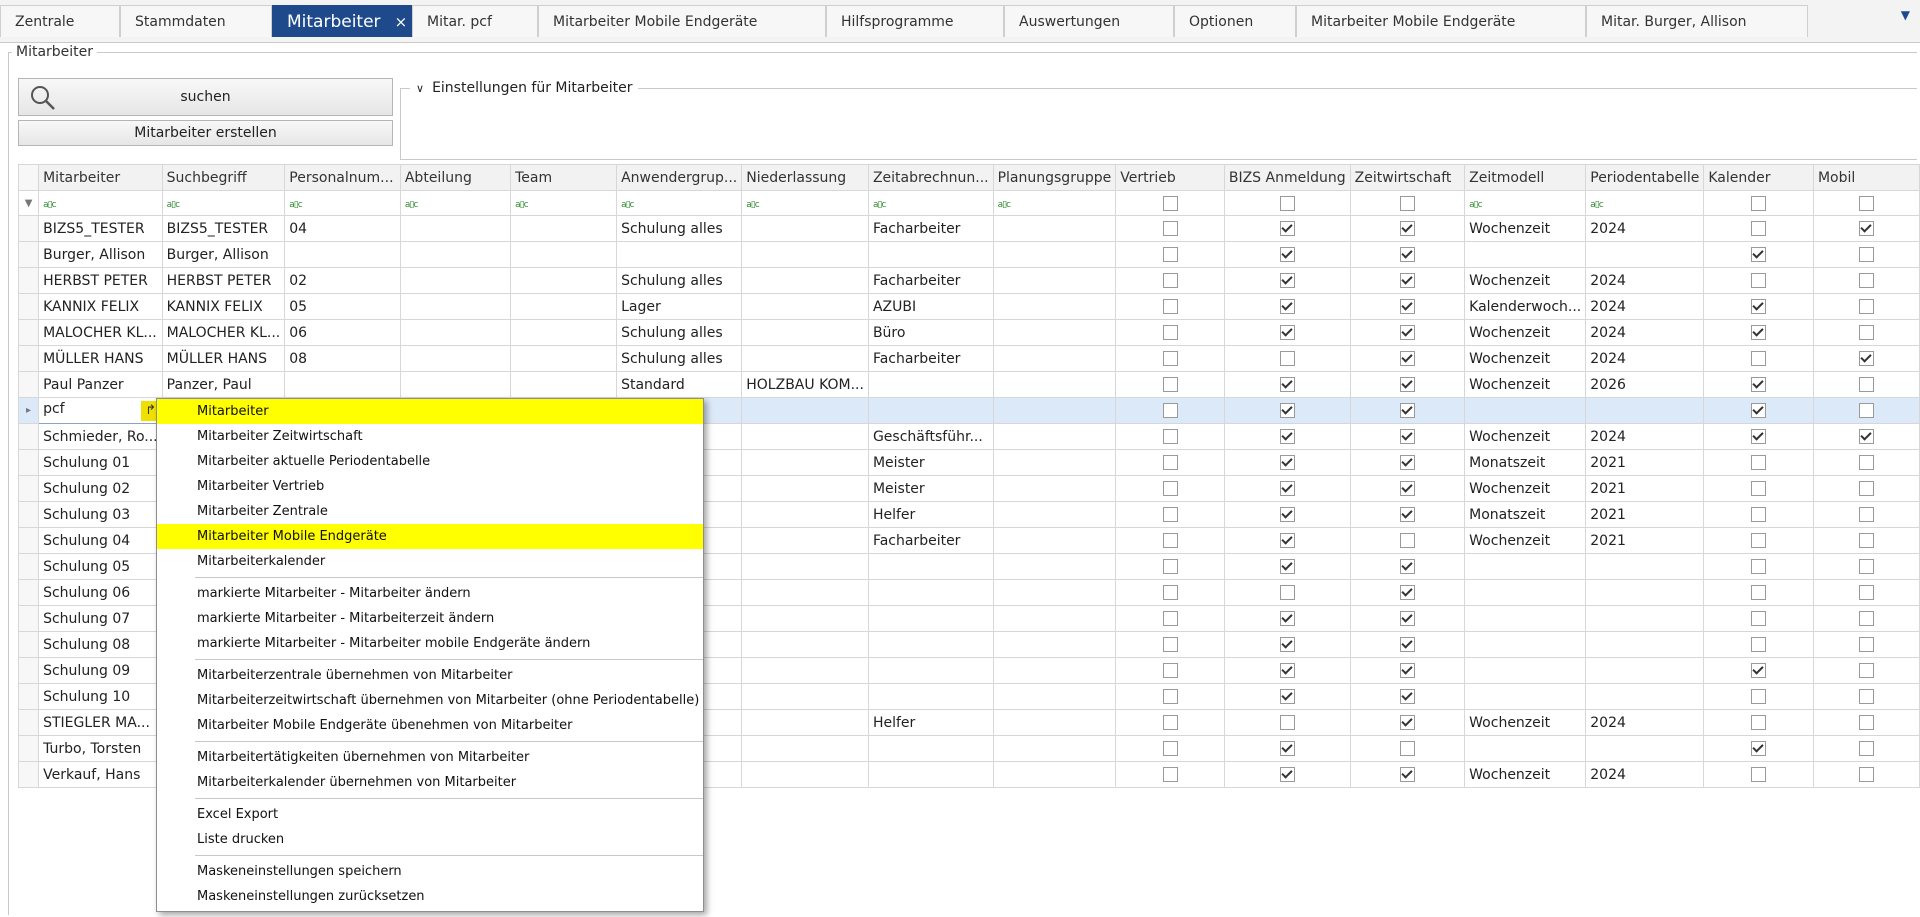 The image size is (1920, 917). What do you see at coordinates (430, 536) in the screenshot?
I see `menu-item: Mitarbeiter Mobile Endgeräte` at bounding box center [430, 536].